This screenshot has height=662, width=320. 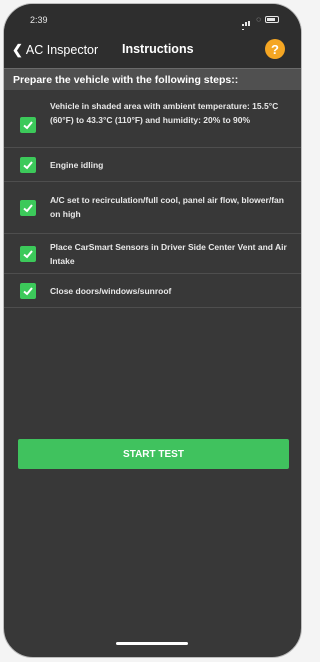 I want to click on navigation-bar: ❮ AC Inspector Instructions ?, so click(x=152, y=49).